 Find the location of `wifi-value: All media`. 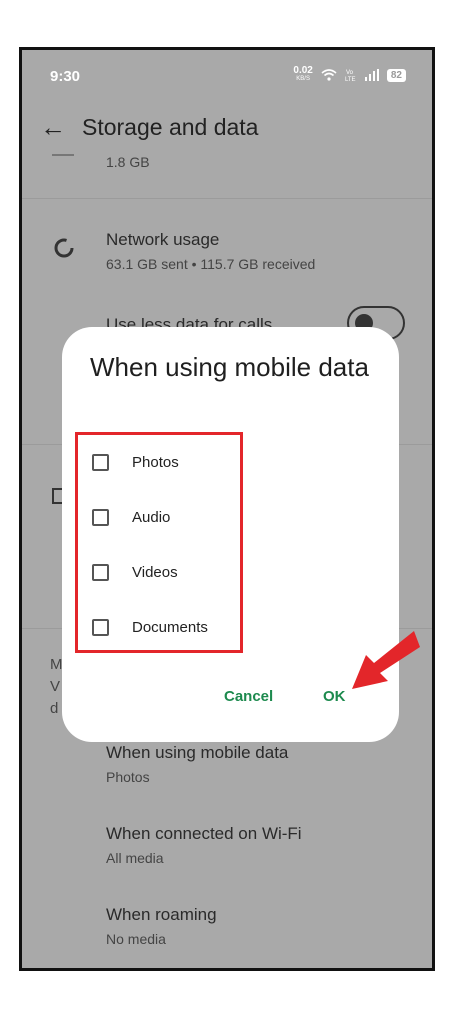

wifi-value: All media is located at coordinates (135, 858).